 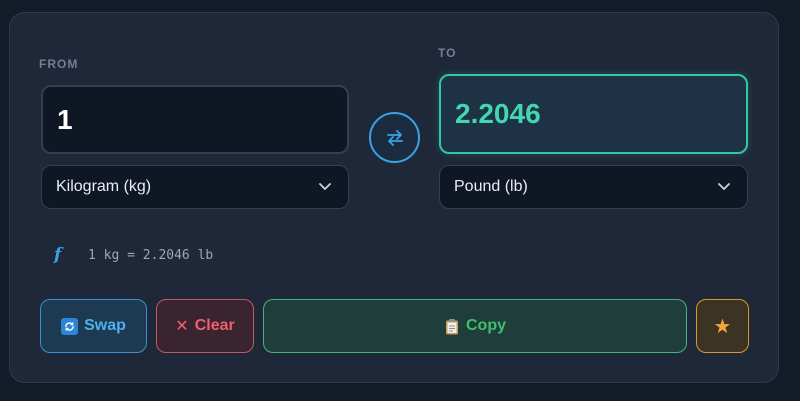 I want to click on clipboard-icon, so click(x=452, y=326).